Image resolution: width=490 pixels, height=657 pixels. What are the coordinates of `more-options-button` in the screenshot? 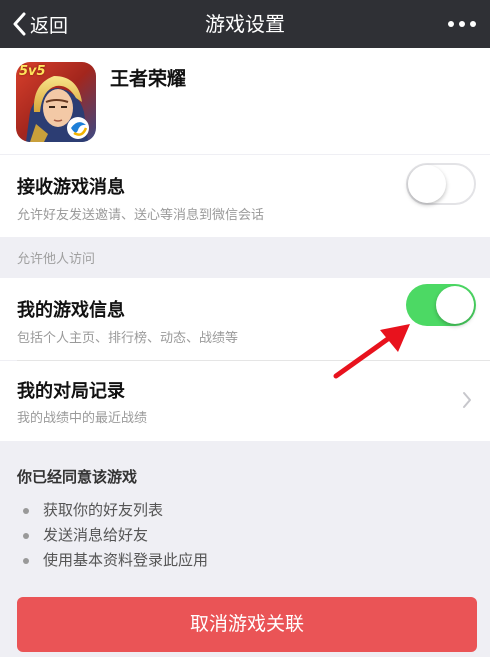 It's located at (462, 24).